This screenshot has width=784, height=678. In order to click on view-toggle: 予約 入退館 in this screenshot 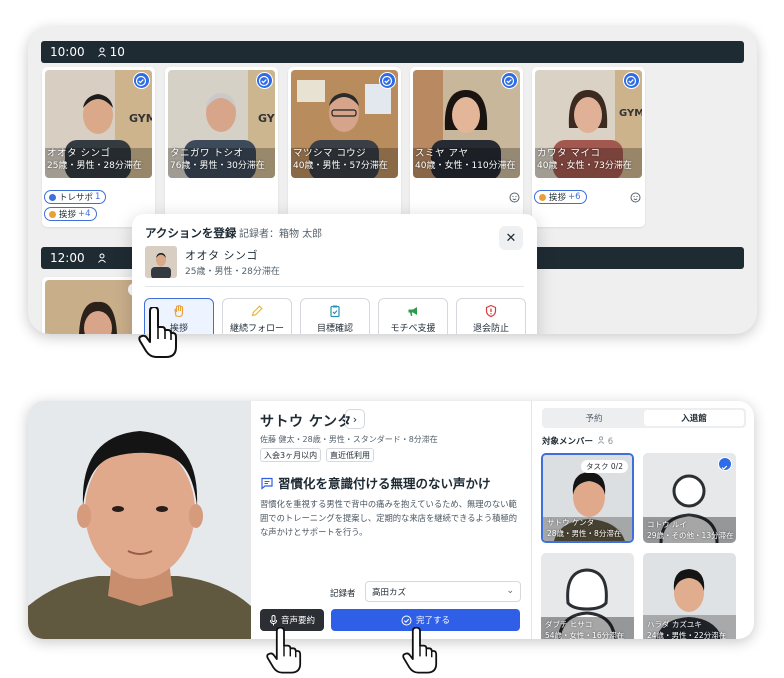, I will do `click(644, 418)`.